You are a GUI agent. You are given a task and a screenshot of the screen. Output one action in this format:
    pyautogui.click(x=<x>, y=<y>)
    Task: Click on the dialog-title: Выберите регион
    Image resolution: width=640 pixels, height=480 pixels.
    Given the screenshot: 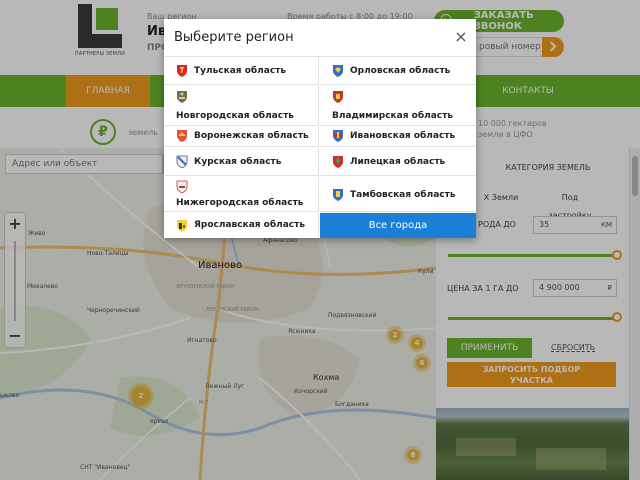 What is the action you would take?
    pyautogui.click(x=234, y=37)
    